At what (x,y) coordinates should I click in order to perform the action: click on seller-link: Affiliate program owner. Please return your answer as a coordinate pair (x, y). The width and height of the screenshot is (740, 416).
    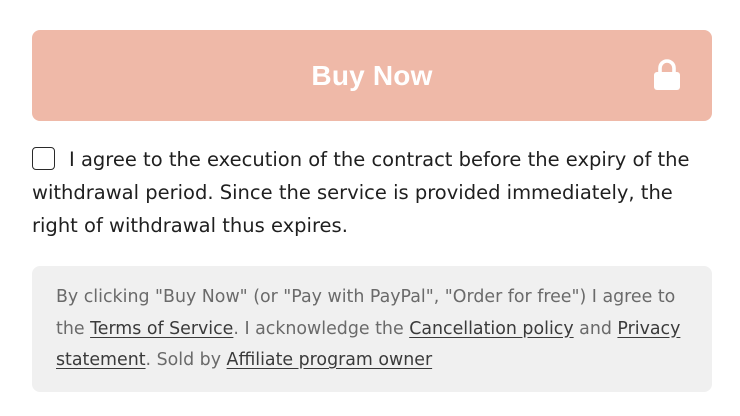
    Looking at the image, I should click on (330, 360).